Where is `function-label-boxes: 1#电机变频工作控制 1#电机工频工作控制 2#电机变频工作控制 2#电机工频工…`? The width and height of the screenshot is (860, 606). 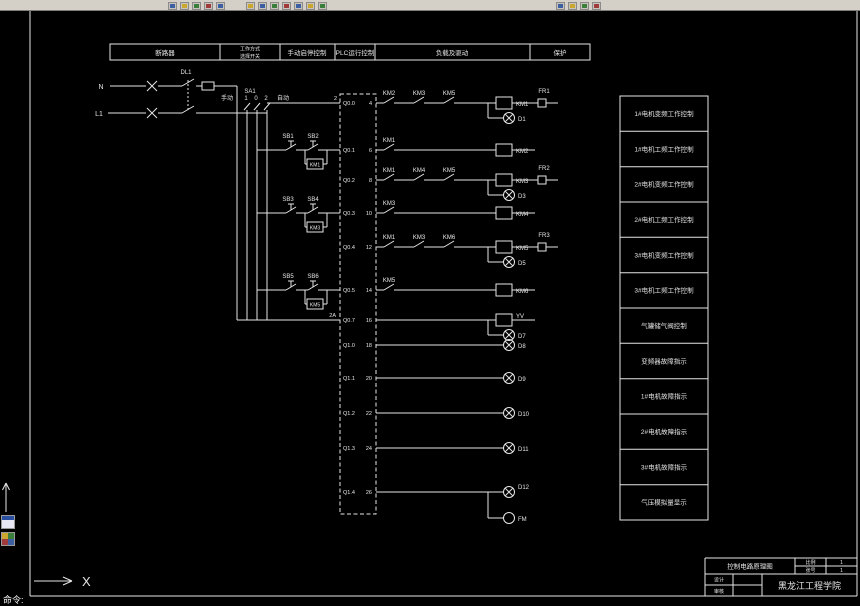 function-label-boxes: 1#电机变频工作控制 1#电机工频工作控制 2#电机变频工作控制 2#电机工频工… is located at coordinates (664, 308).